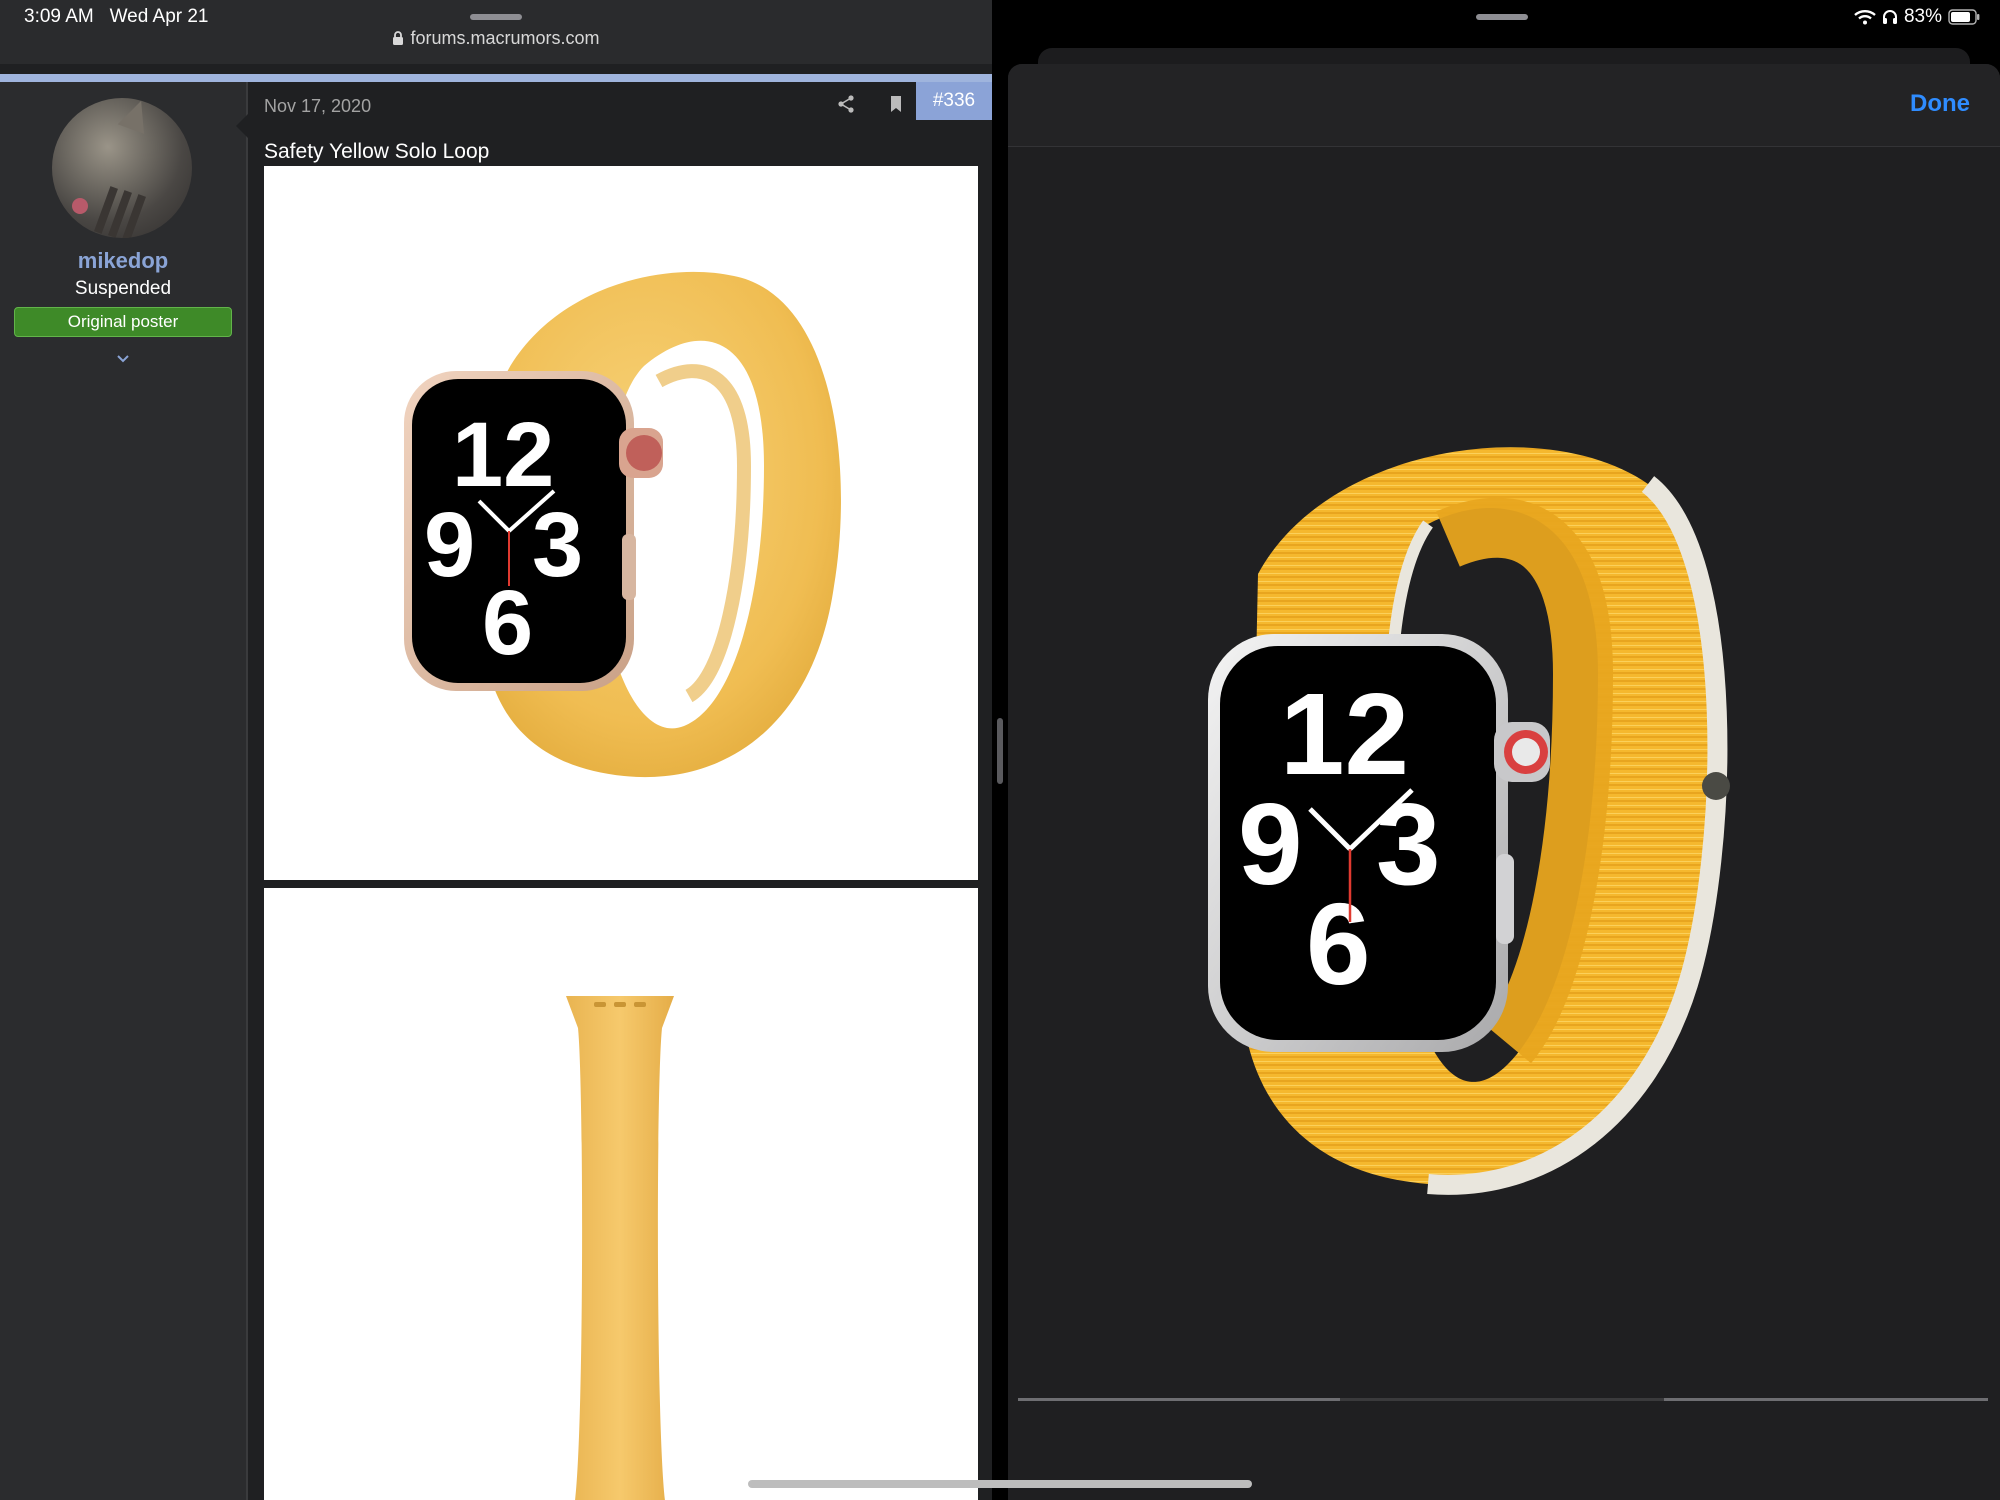 This screenshot has width=2000, height=1500. I want to click on battery-percent: 83%, so click(1922, 16).